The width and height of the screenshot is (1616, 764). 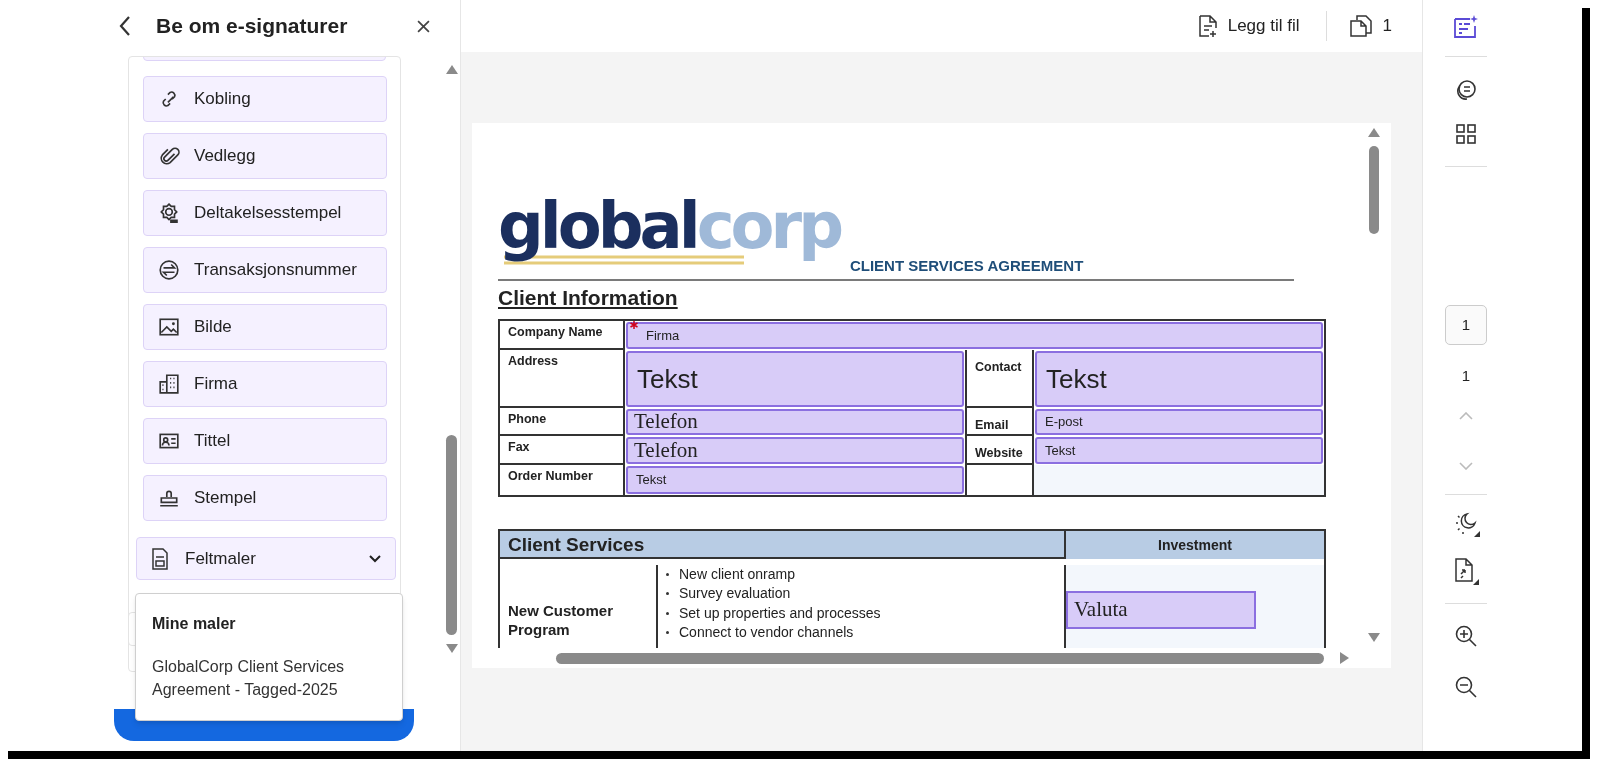 I want to click on panel-title: Be om e-signaturer, so click(x=252, y=26).